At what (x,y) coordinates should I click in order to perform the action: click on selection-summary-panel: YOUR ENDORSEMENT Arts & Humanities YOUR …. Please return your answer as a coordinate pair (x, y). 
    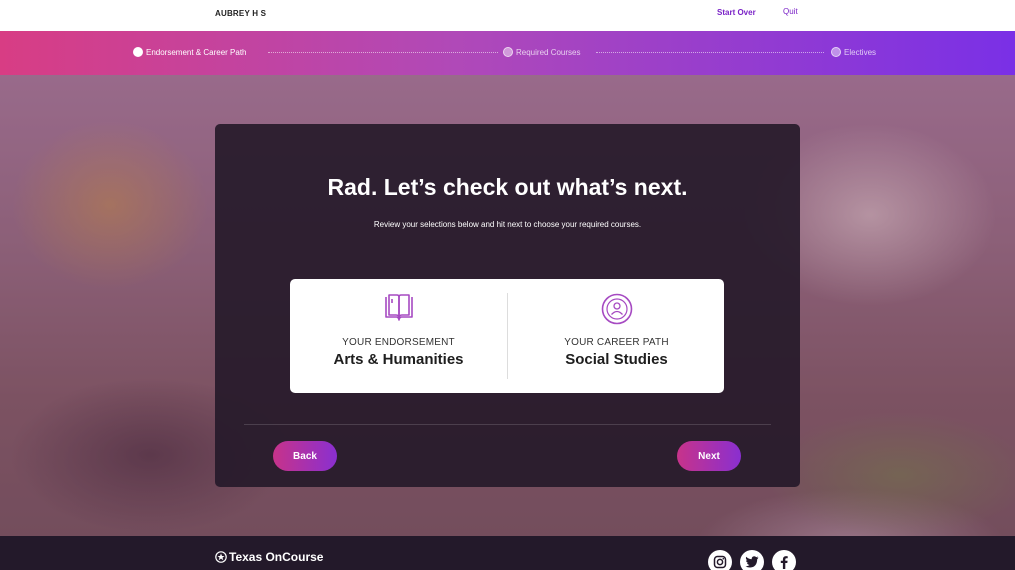
    Looking at the image, I should click on (507, 336).